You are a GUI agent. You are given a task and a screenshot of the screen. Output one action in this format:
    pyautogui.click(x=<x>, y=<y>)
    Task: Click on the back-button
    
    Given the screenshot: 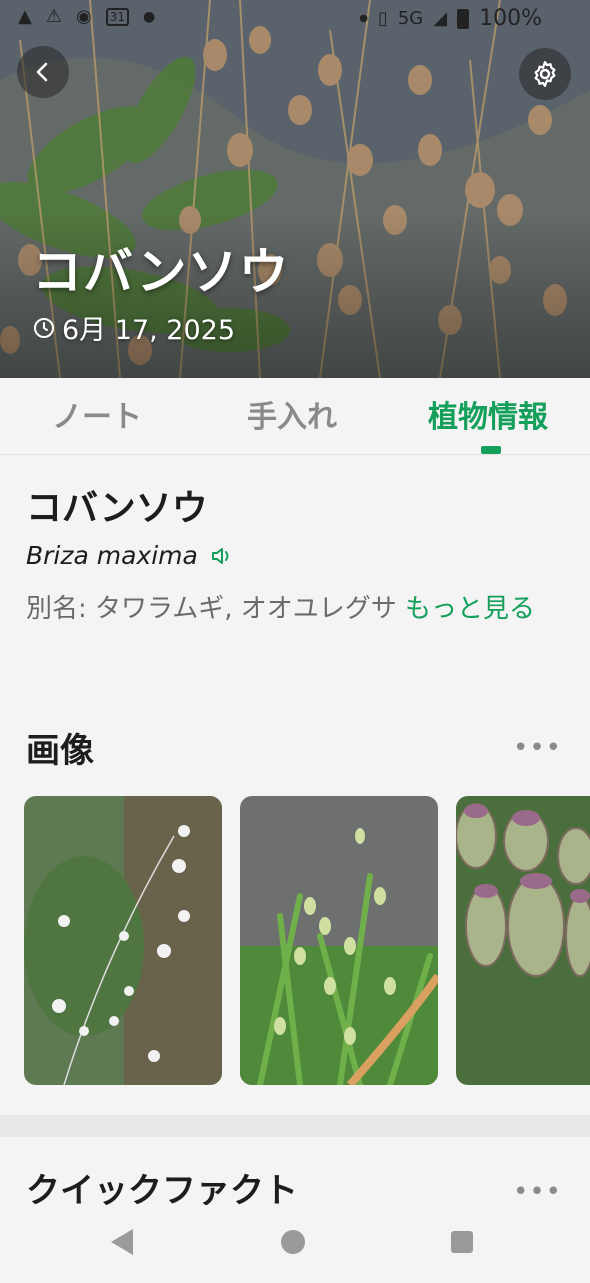 What is the action you would take?
    pyautogui.click(x=43, y=72)
    